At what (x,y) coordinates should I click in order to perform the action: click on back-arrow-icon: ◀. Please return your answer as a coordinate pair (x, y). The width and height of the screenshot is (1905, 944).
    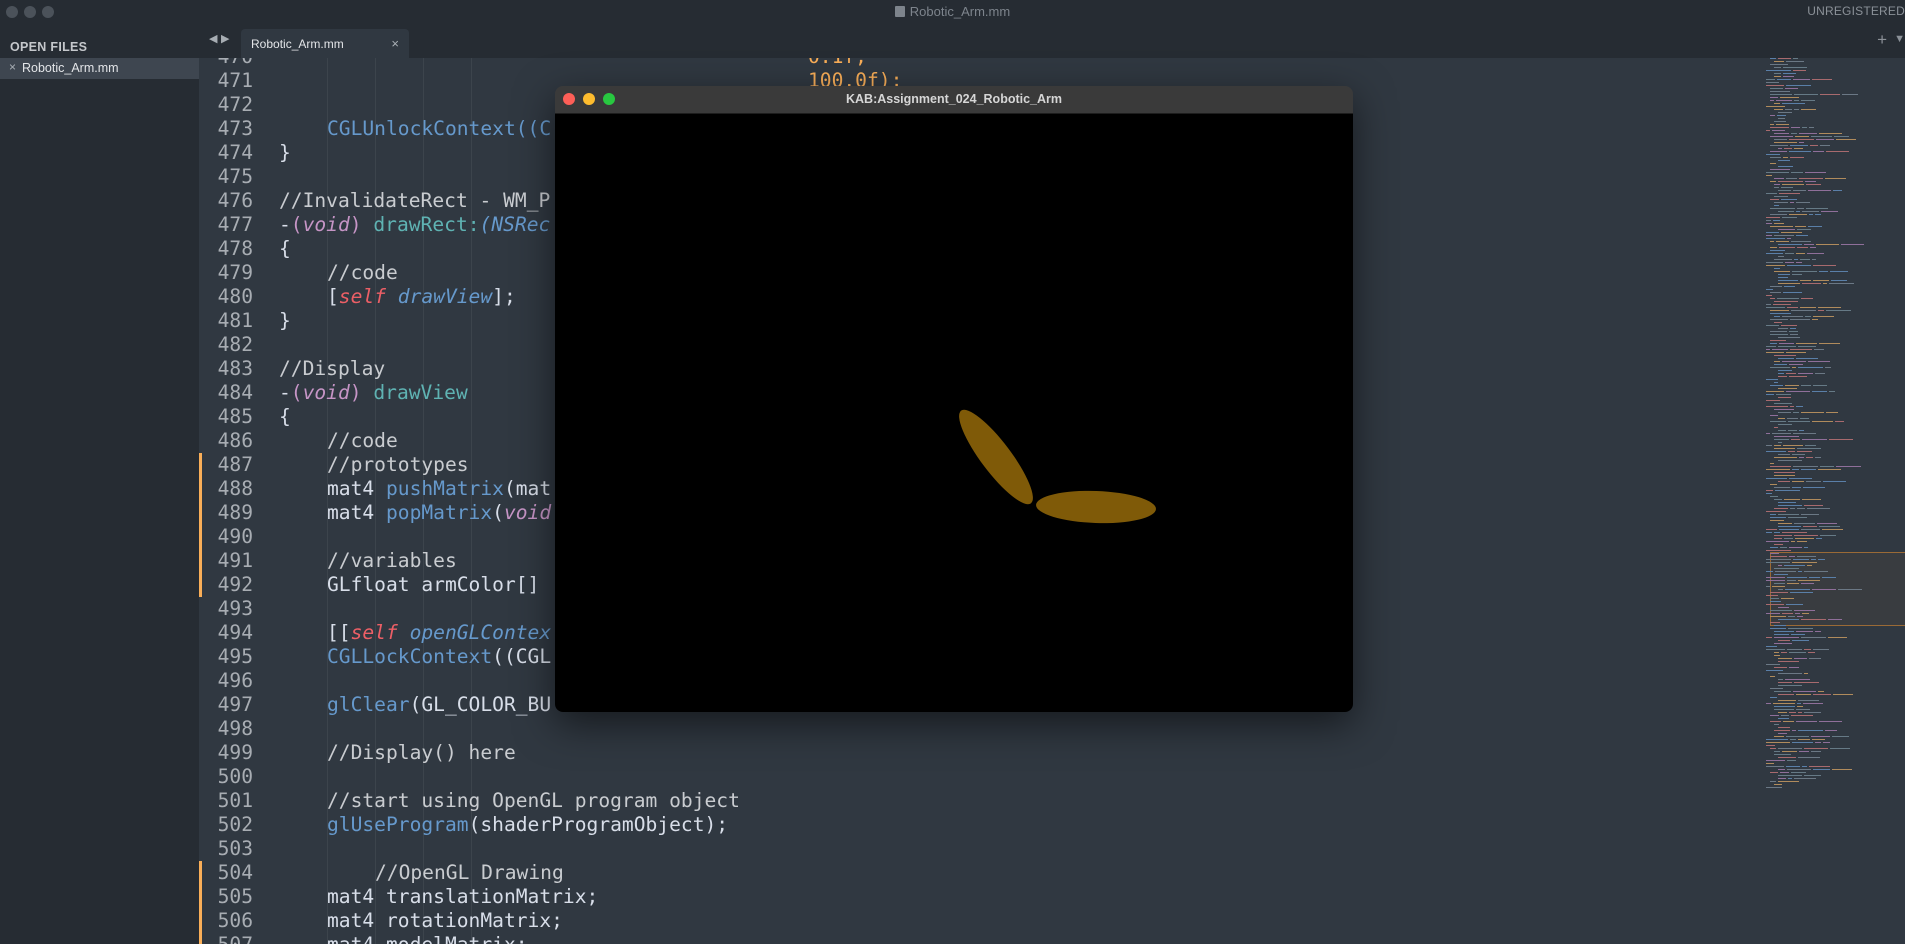
    Looking at the image, I should click on (213, 38).